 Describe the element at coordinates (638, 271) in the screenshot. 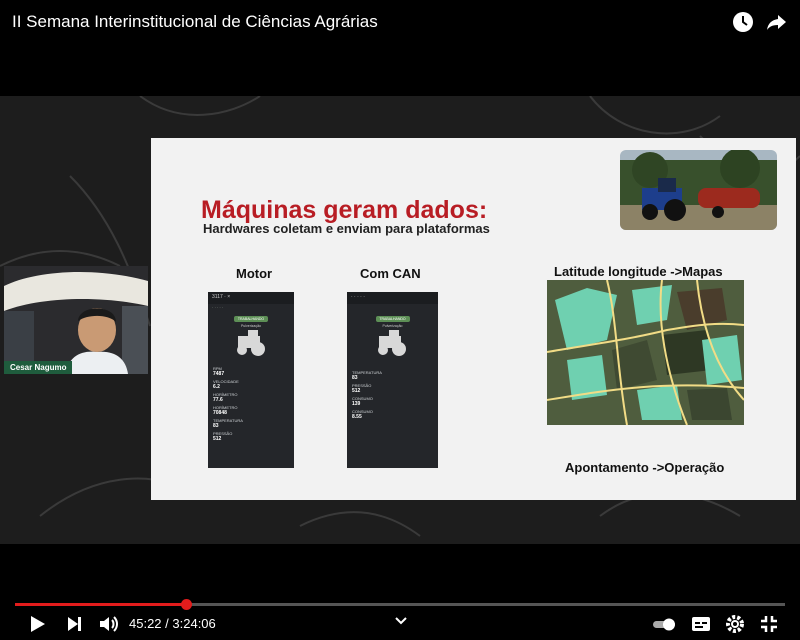

I see `map-label: Latitude longitude ->Mapas` at that location.